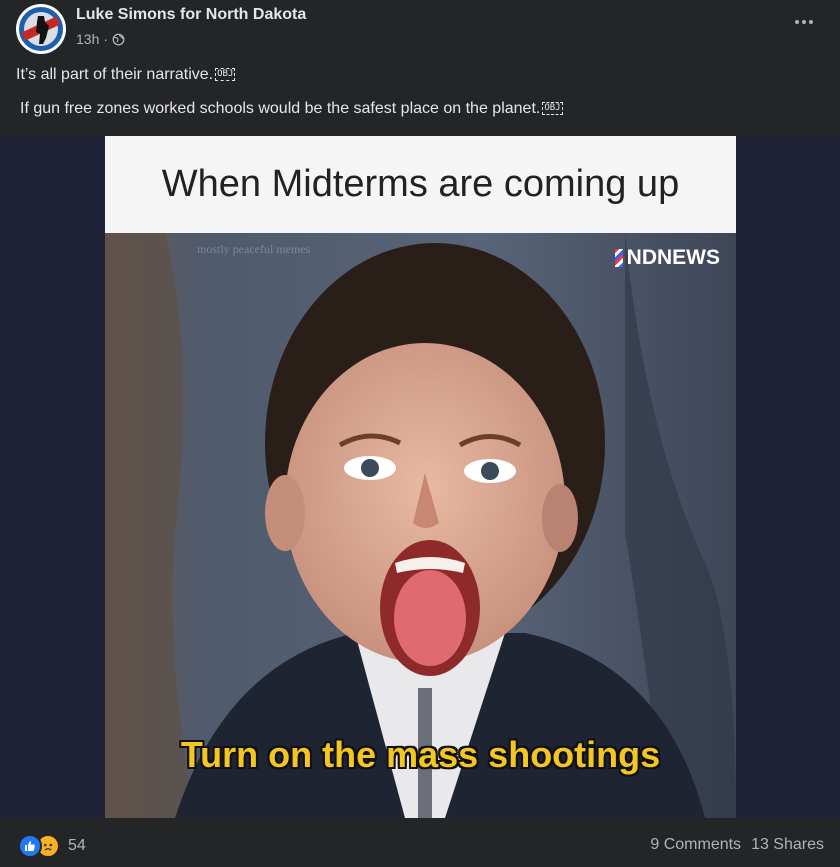 This screenshot has width=840, height=867. I want to click on reaction-count: 54, so click(77, 845).